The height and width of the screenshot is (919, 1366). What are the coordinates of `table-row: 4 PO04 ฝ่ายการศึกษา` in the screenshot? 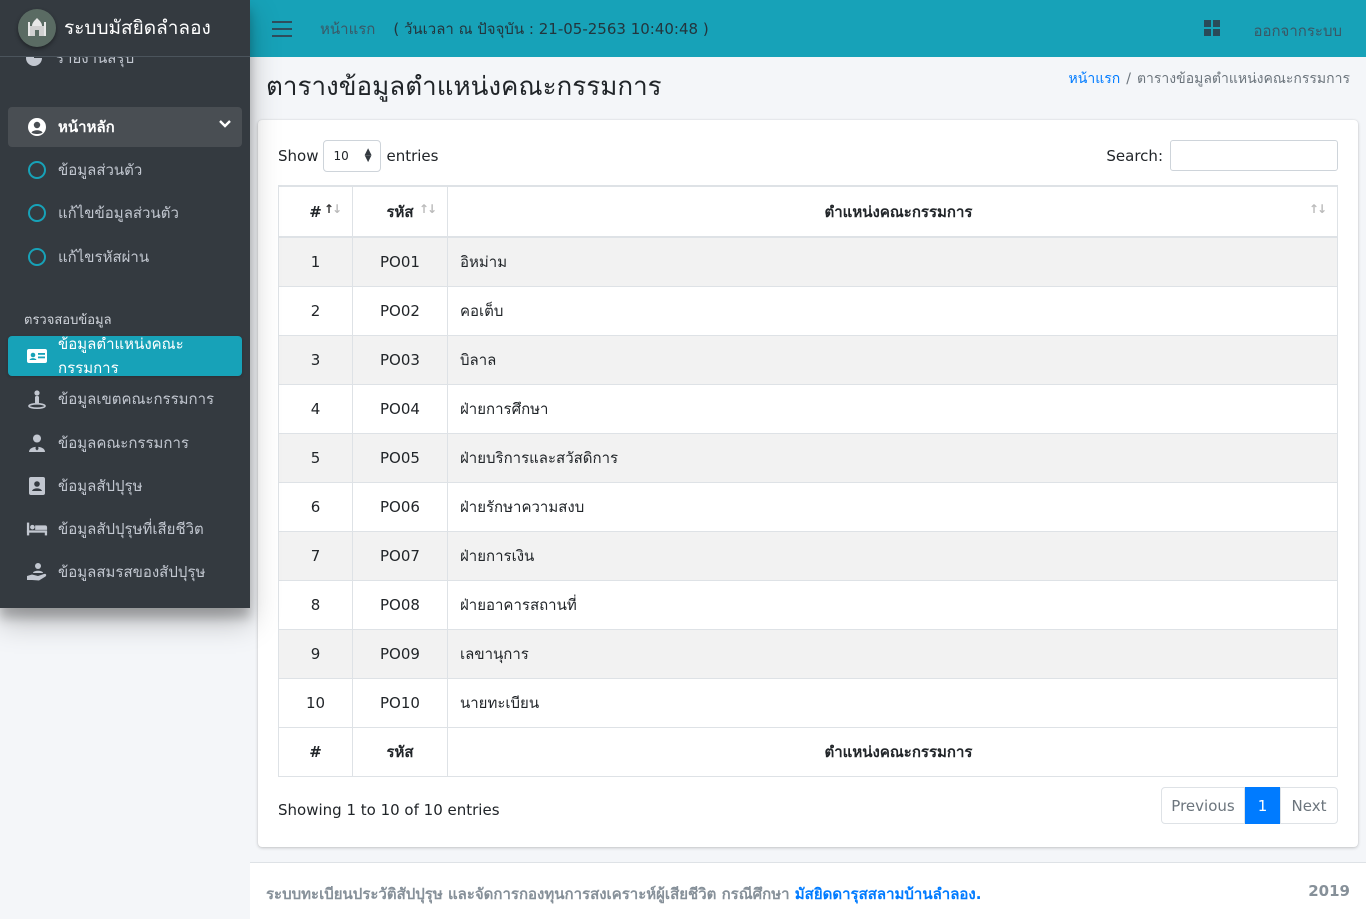 It's located at (808, 408).